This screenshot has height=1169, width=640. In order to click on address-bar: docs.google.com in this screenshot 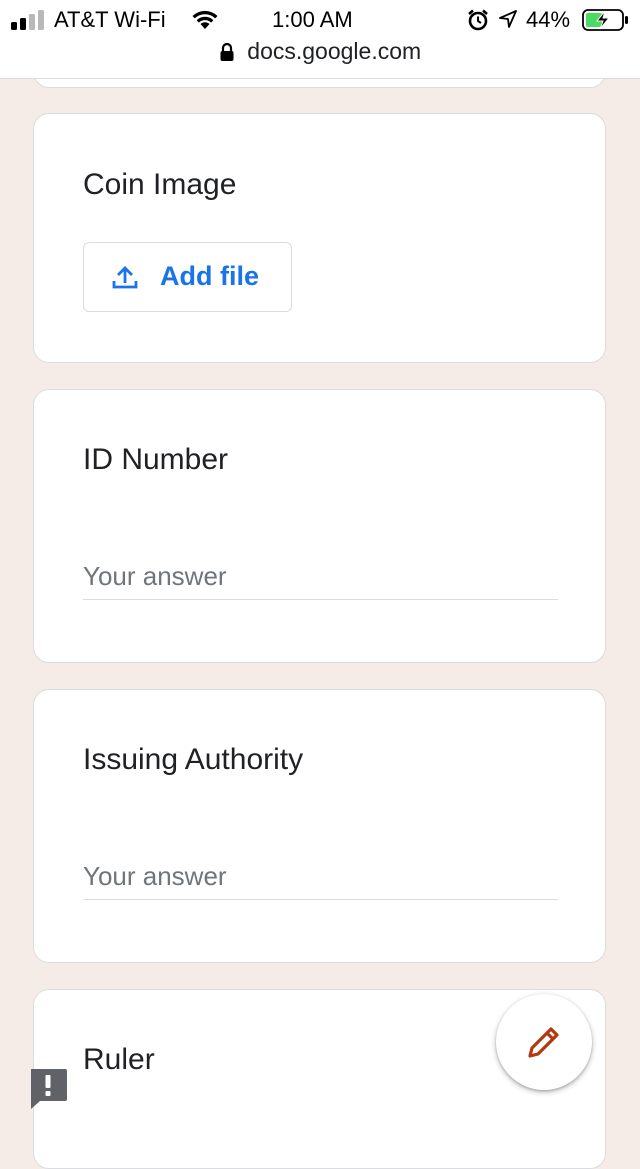, I will do `click(320, 55)`.